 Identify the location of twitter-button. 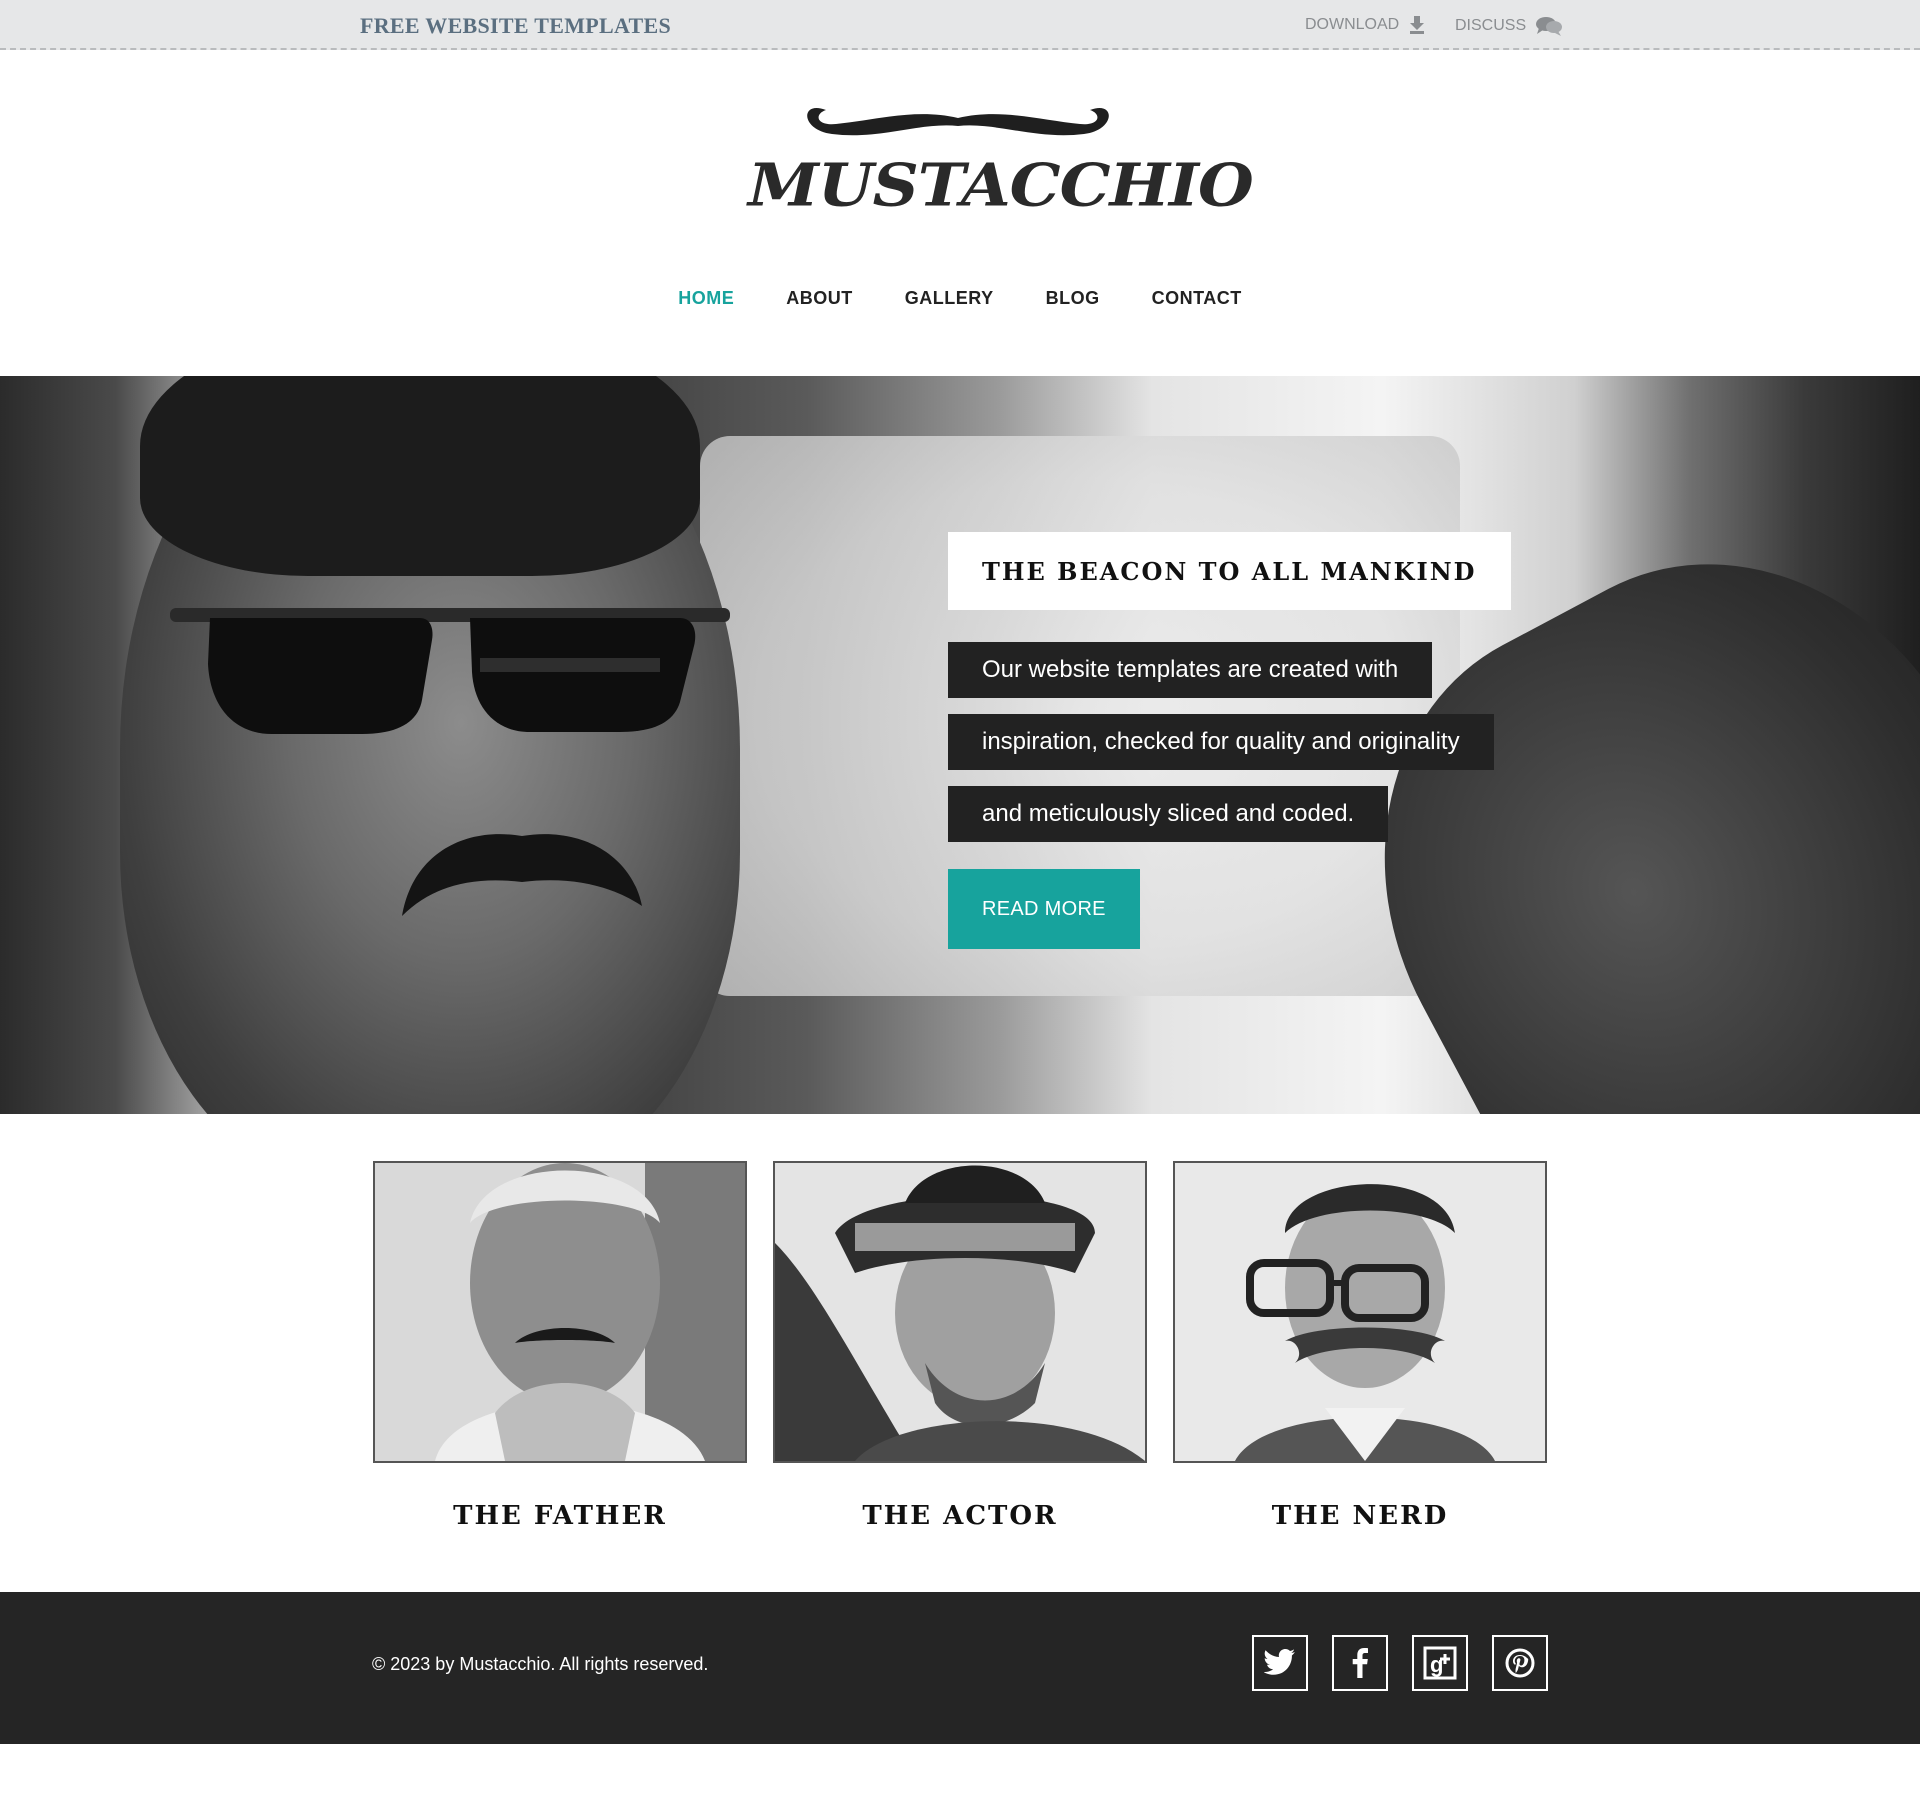
(1280, 1663).